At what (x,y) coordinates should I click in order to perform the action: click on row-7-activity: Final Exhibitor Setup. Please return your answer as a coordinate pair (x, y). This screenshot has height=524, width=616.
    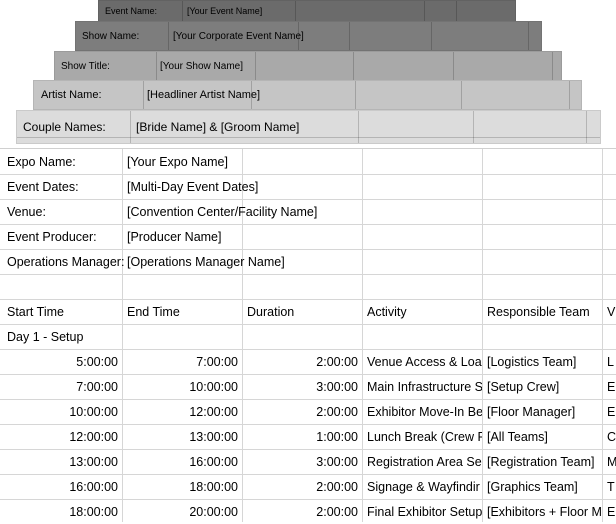
    Looking at the image, I should click on (421, 511).